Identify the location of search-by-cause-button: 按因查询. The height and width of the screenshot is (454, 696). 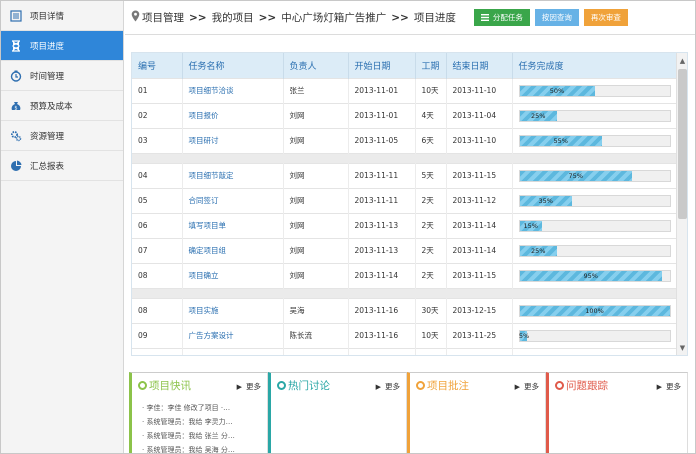
(556, 17).